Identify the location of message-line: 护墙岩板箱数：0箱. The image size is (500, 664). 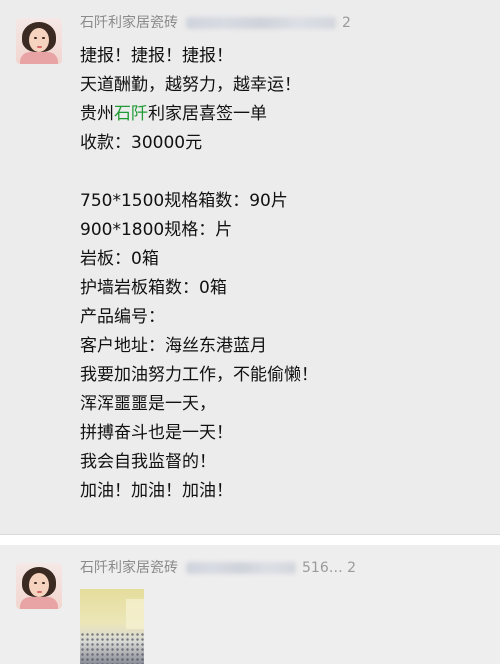
(153, 288).